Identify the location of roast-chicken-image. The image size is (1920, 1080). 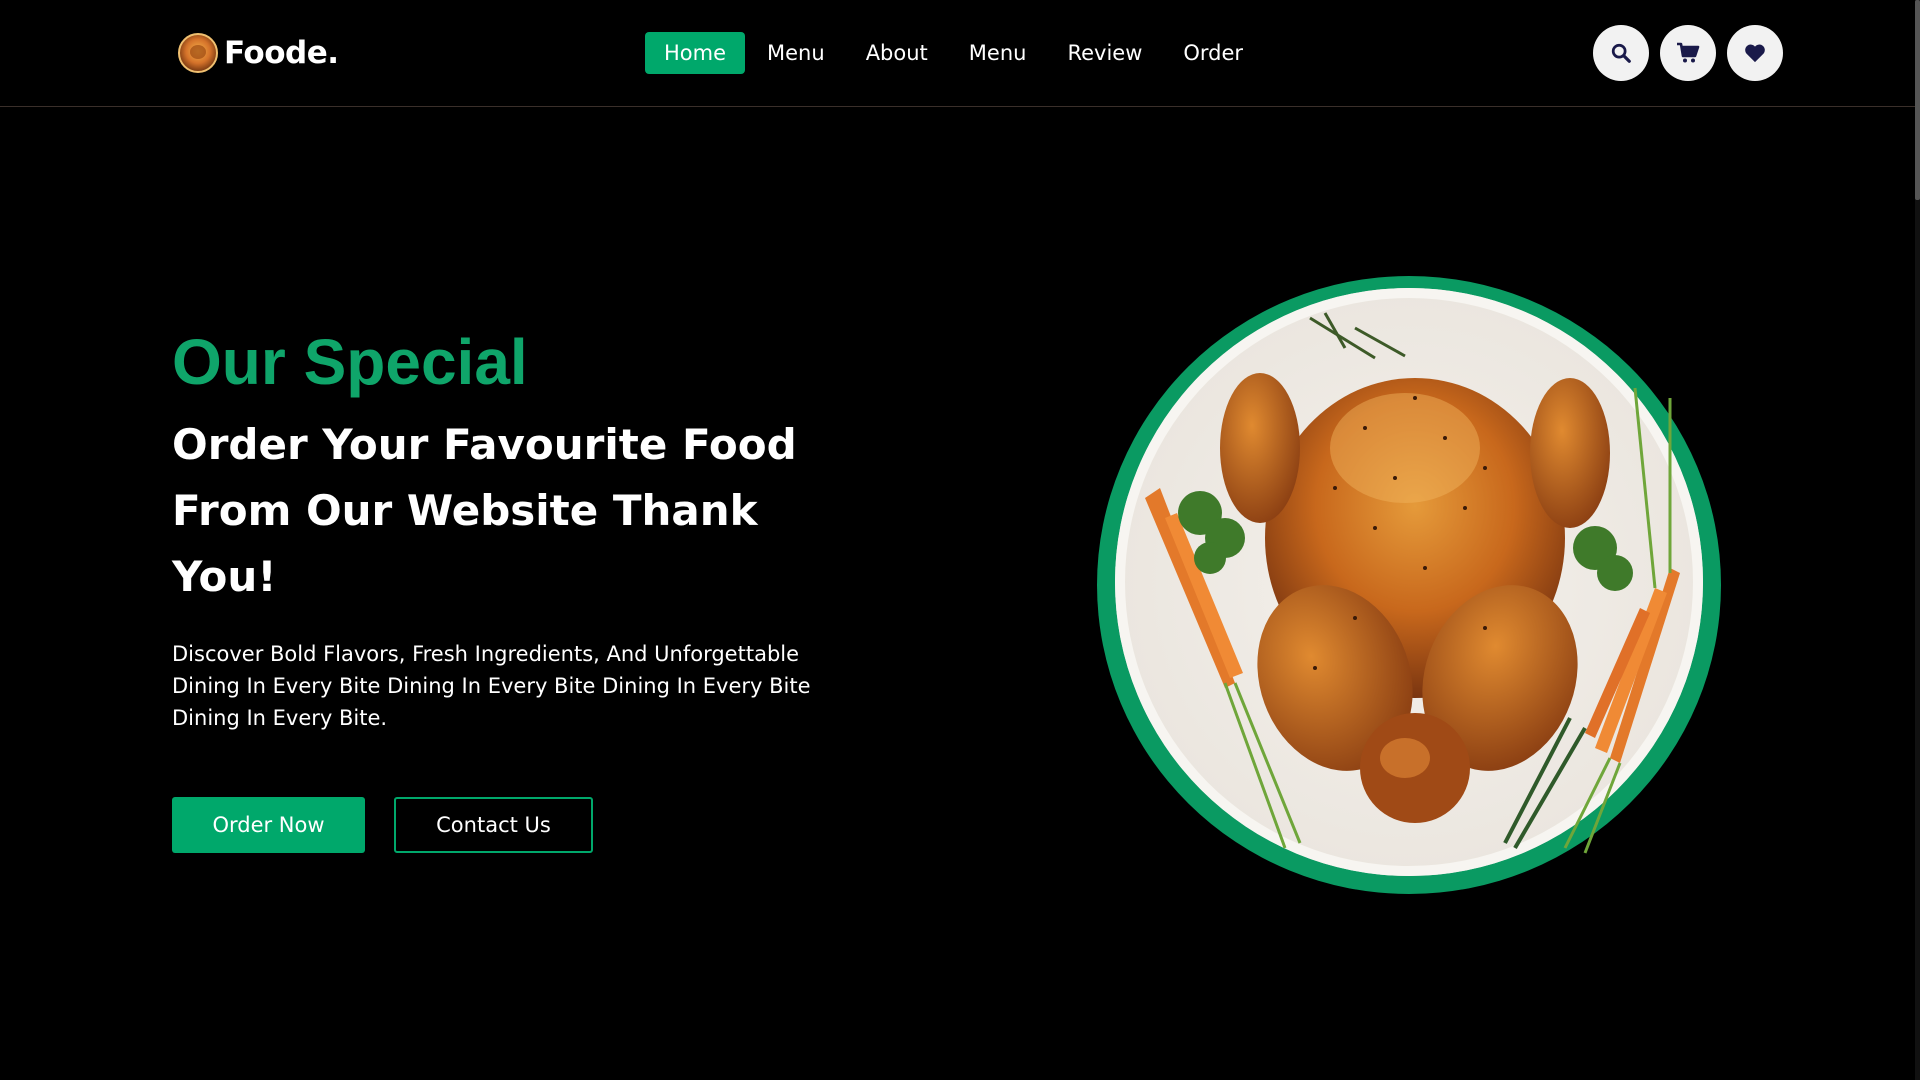
(1412, 583).